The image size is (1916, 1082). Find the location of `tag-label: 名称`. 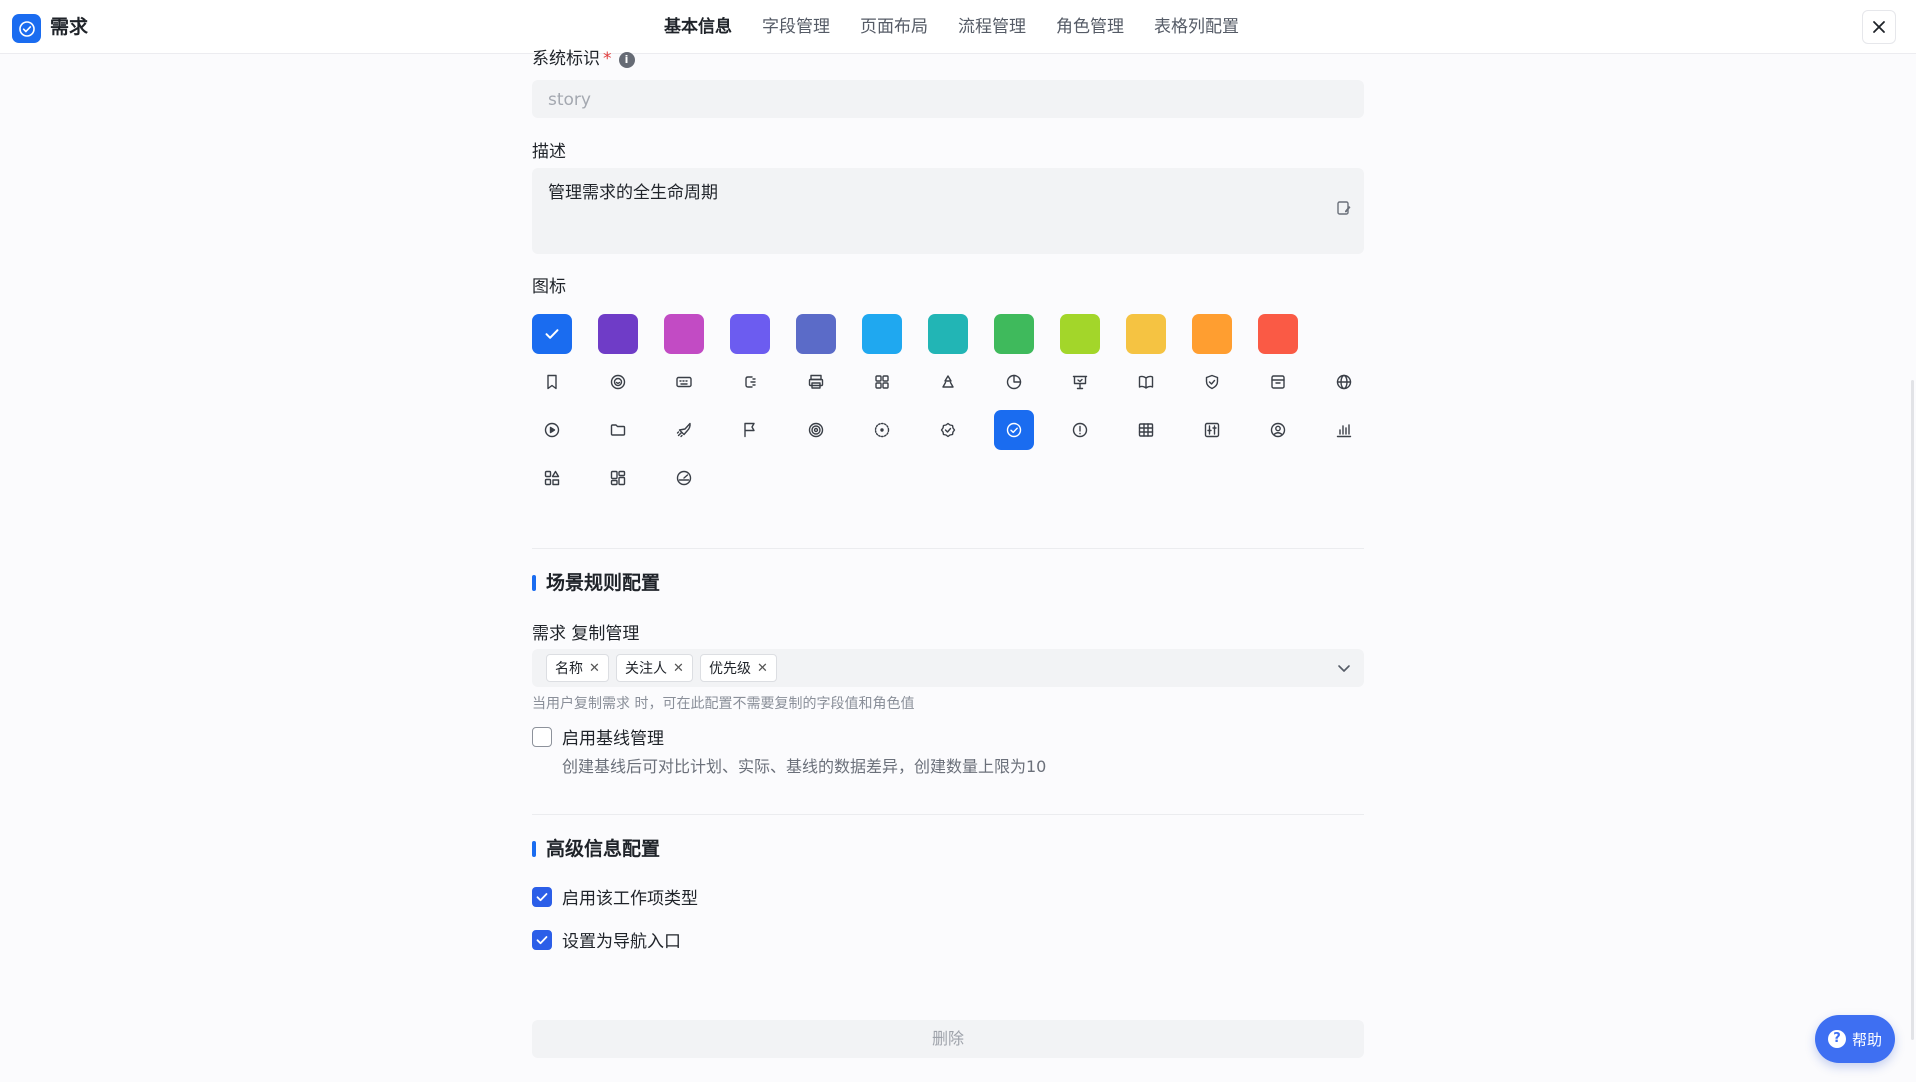

tag-label: 名称 is located at coordinates (569, 669).